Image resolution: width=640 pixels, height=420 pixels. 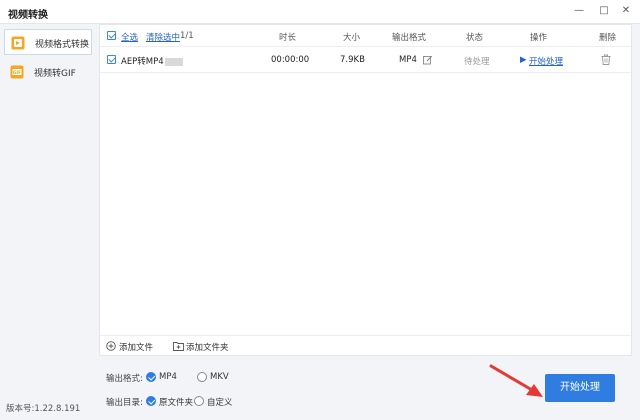 I want to click on maximize-button: □, so click(x=604, y=11).